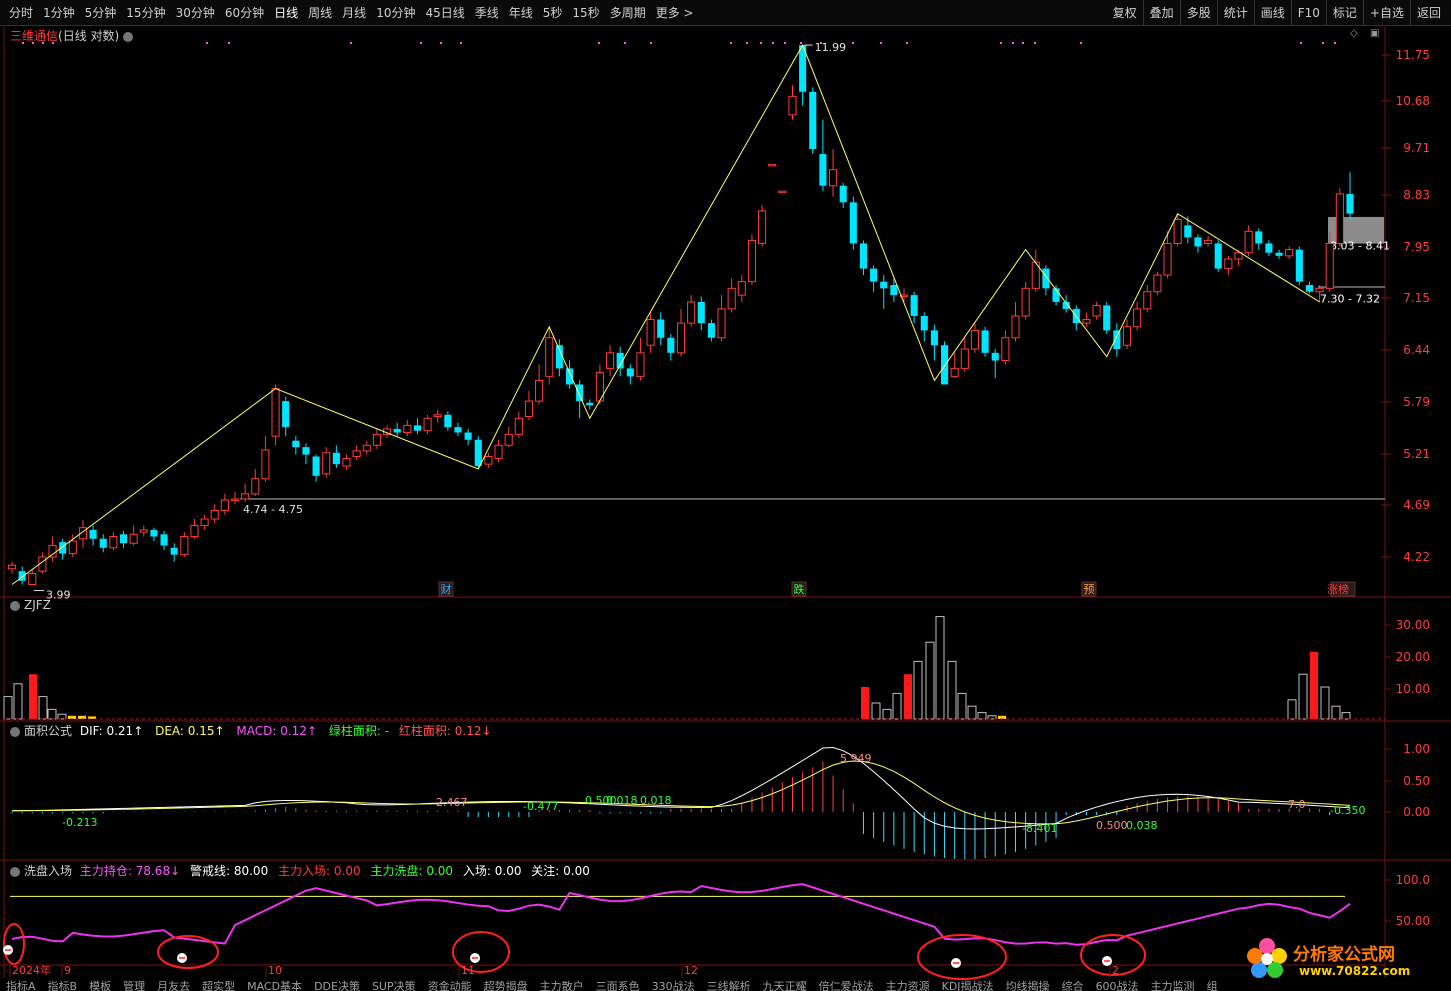 Image resolution: width=1451 pixels, height=991 pixels. I want to click on x-axis-label: 2, so click(1115, 970).